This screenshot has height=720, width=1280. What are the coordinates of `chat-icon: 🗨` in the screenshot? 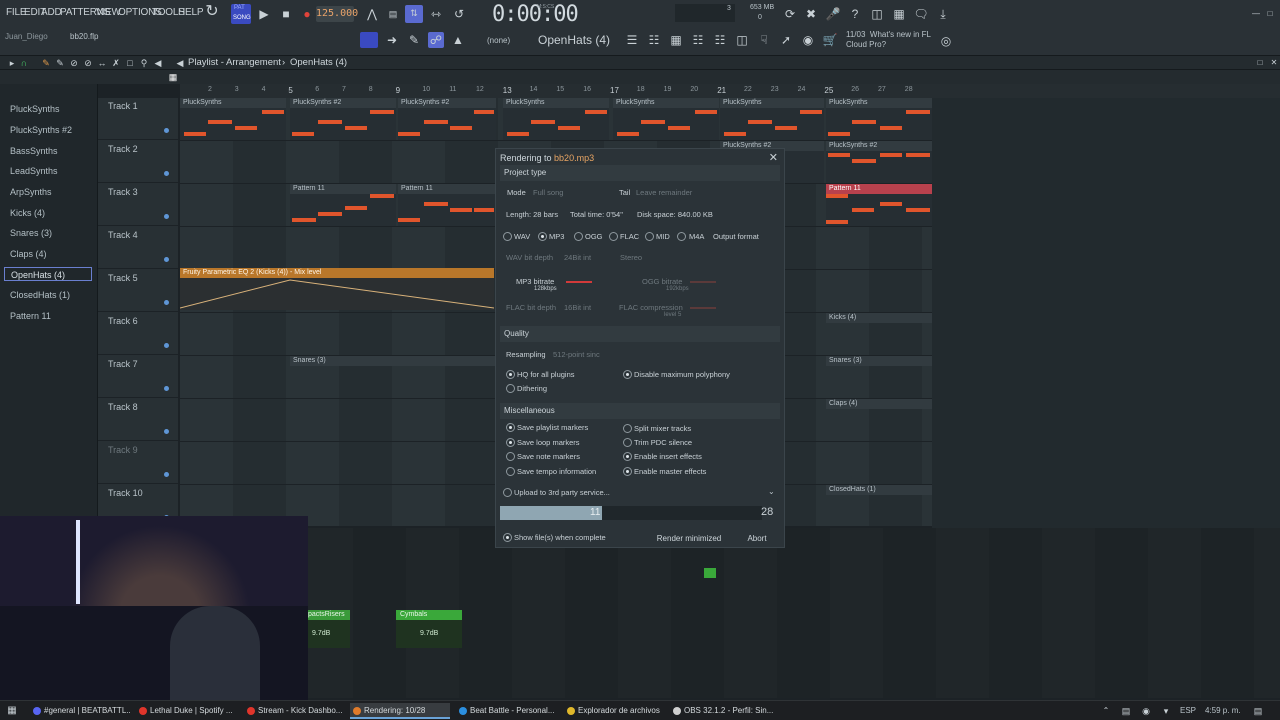 It's located at (921, 14).